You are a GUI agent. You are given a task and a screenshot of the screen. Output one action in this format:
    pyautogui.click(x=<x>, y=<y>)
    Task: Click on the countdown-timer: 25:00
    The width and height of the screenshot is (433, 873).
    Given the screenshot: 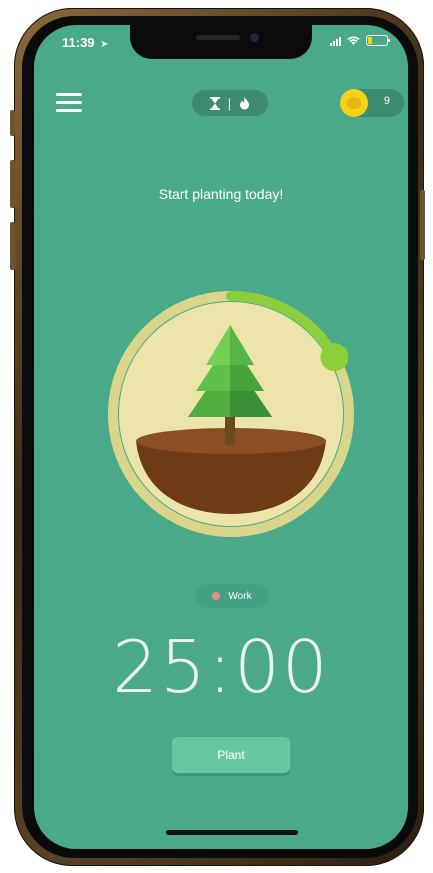 What is the action you would take?
    pyautogui.click(x=221, y=667)
    